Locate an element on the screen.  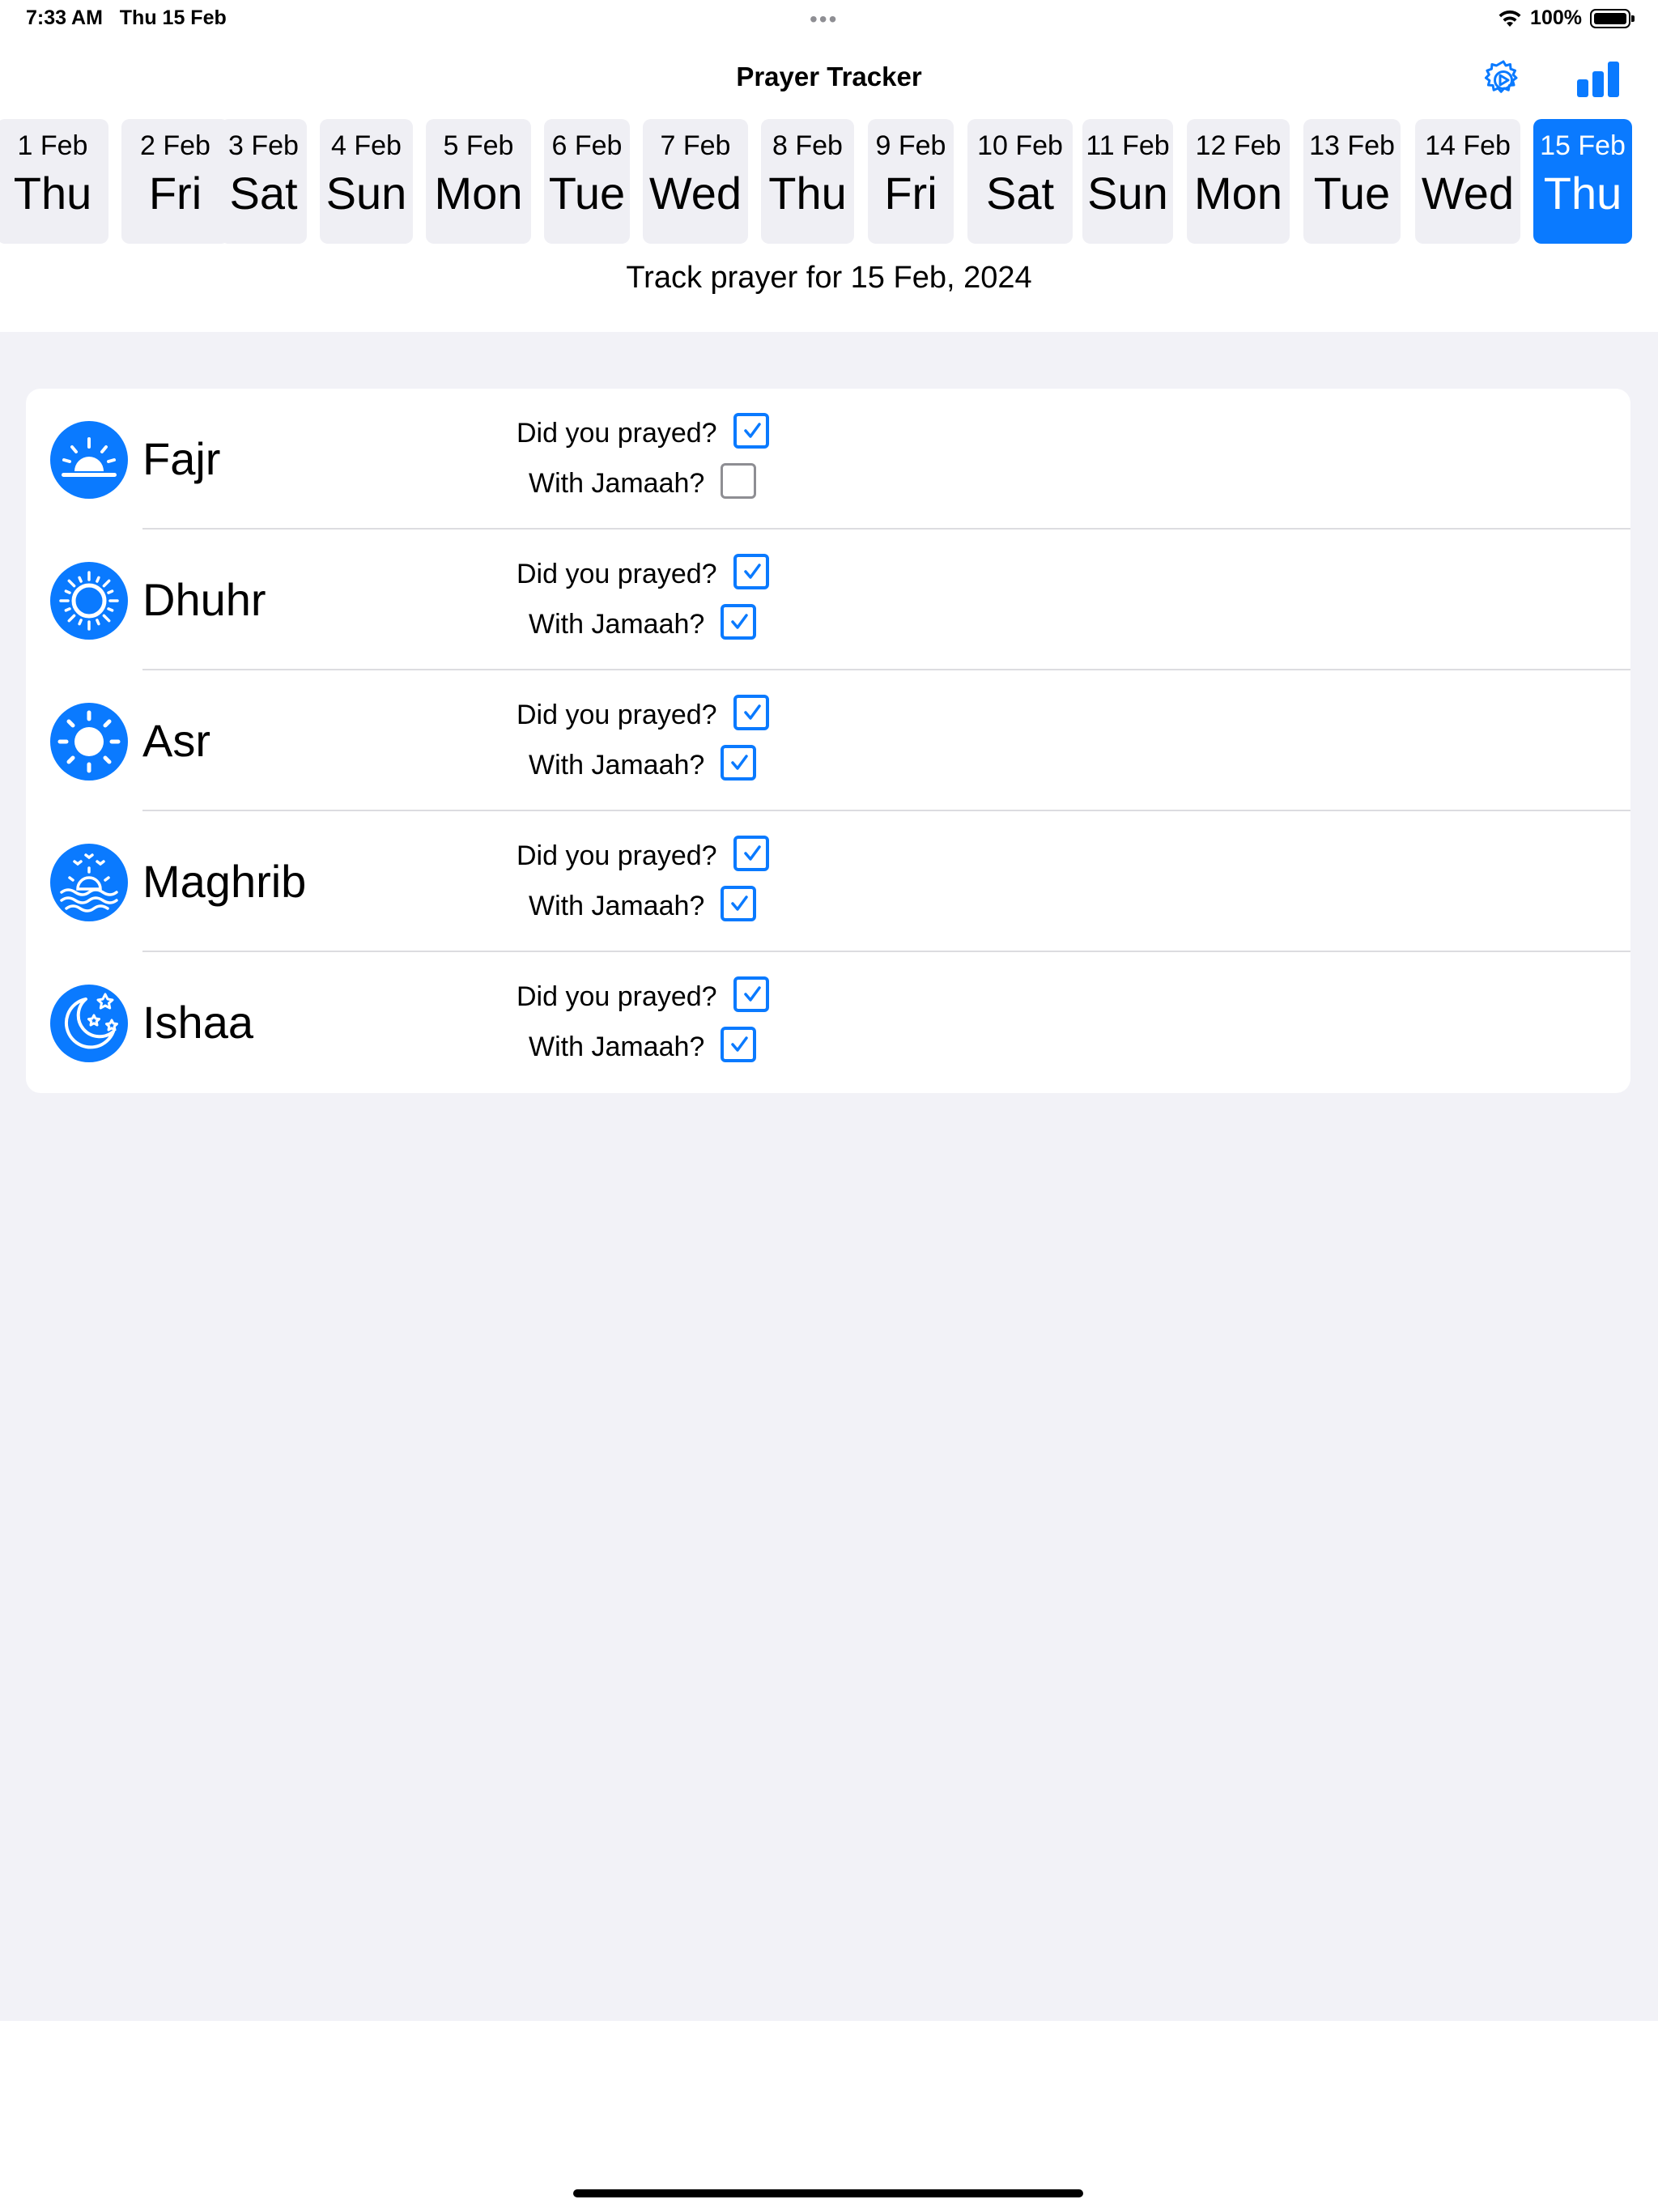
day-chip-10: 10 Feb Sat is located at coordinates (1020, 182).